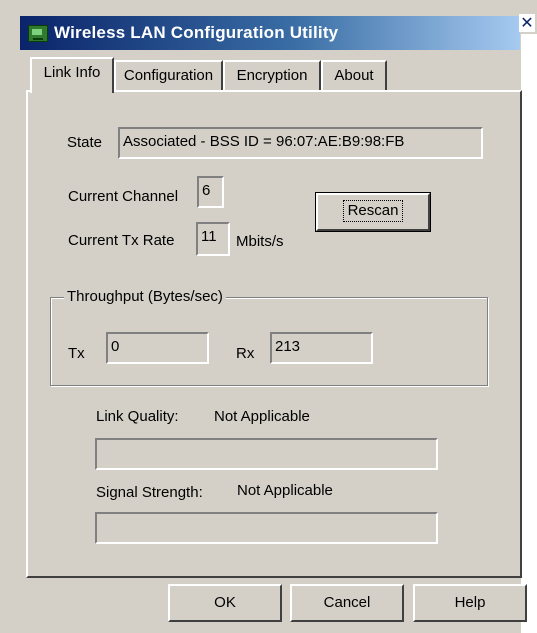 The height and width of the screenshot is (633, 537). What do you see at coordinates (168, 75) in the screenshot?
I see `tab-configuration: Configuration` at bounding box center [168, 75].